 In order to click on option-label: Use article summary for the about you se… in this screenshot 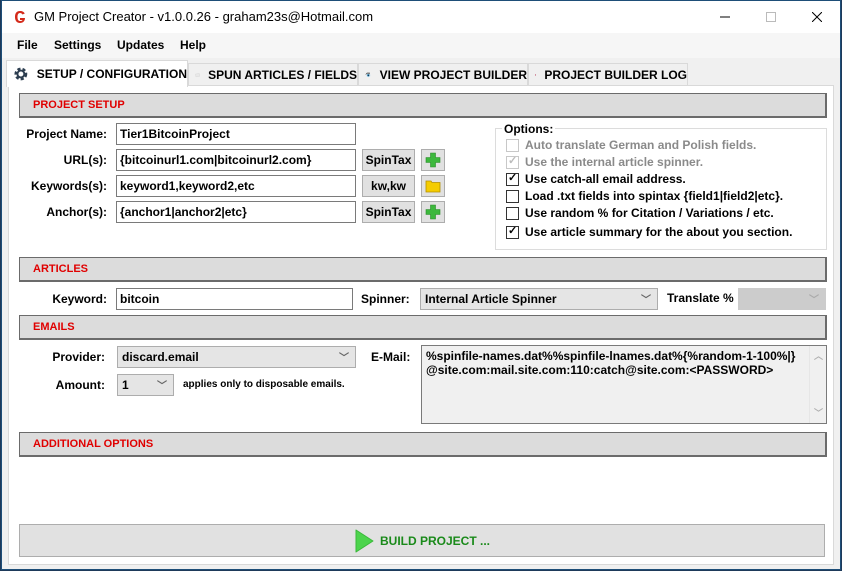, I will do `click(659, 232)`.